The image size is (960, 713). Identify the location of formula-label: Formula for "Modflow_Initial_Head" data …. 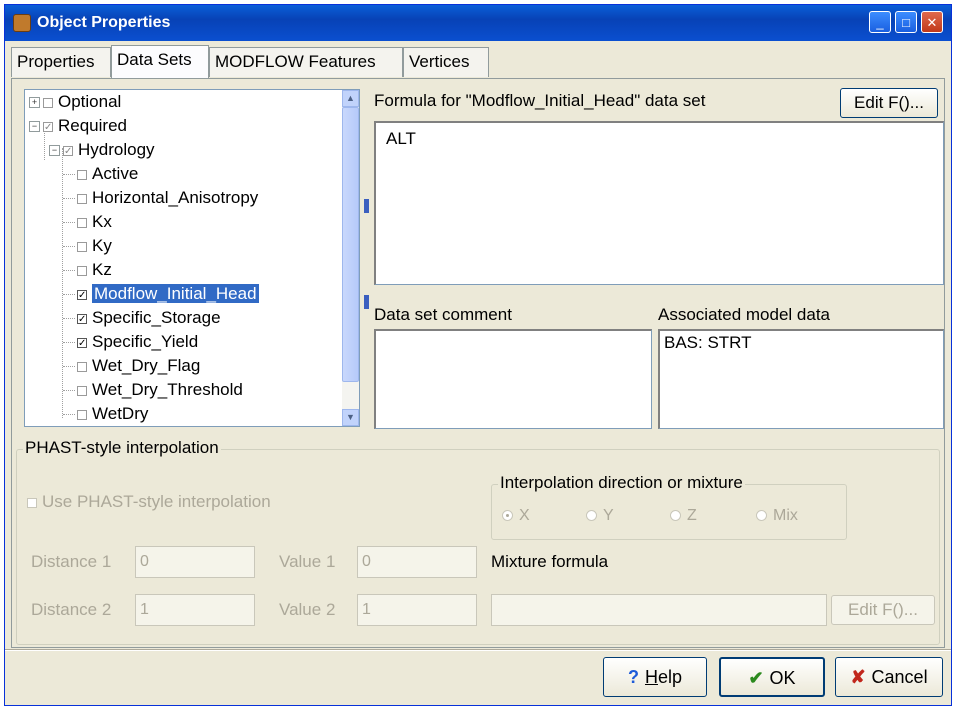
(540, 100).